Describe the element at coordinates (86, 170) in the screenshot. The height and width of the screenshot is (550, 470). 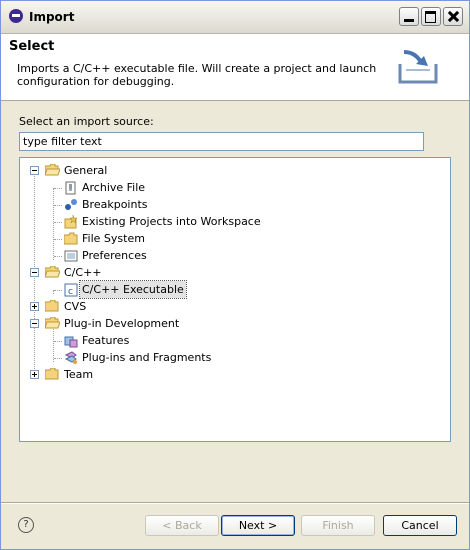
I see `tree-node-label: General` at that location.